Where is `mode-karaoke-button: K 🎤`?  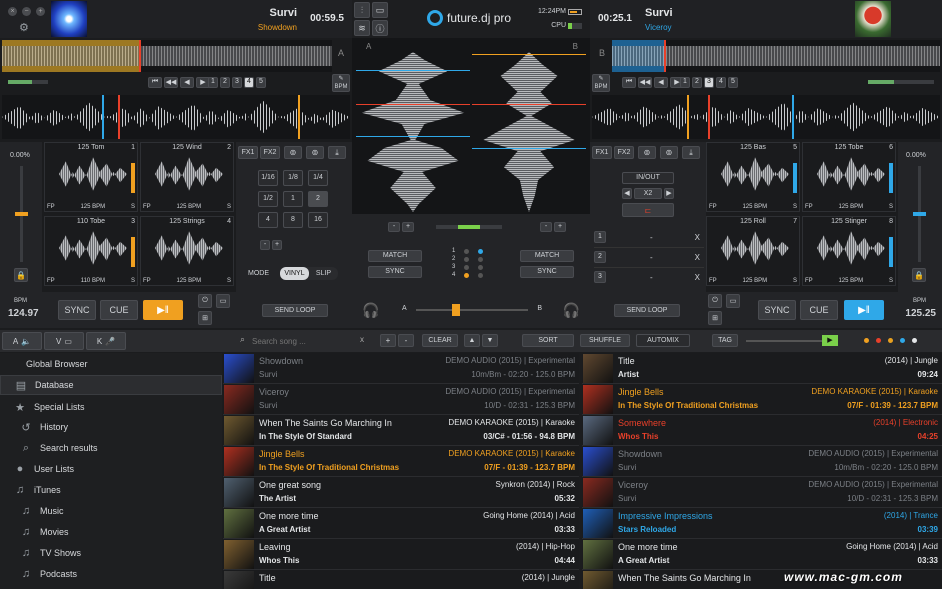 mode-karaoke-button: K 🎤 is located at coordinates (106, 341).